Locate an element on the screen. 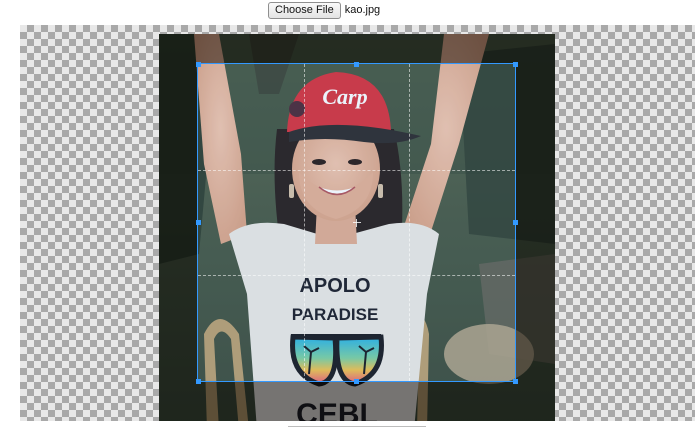 This screenshot has width=700, height=430. crop-center-mark is located at coordinates (356, 222).